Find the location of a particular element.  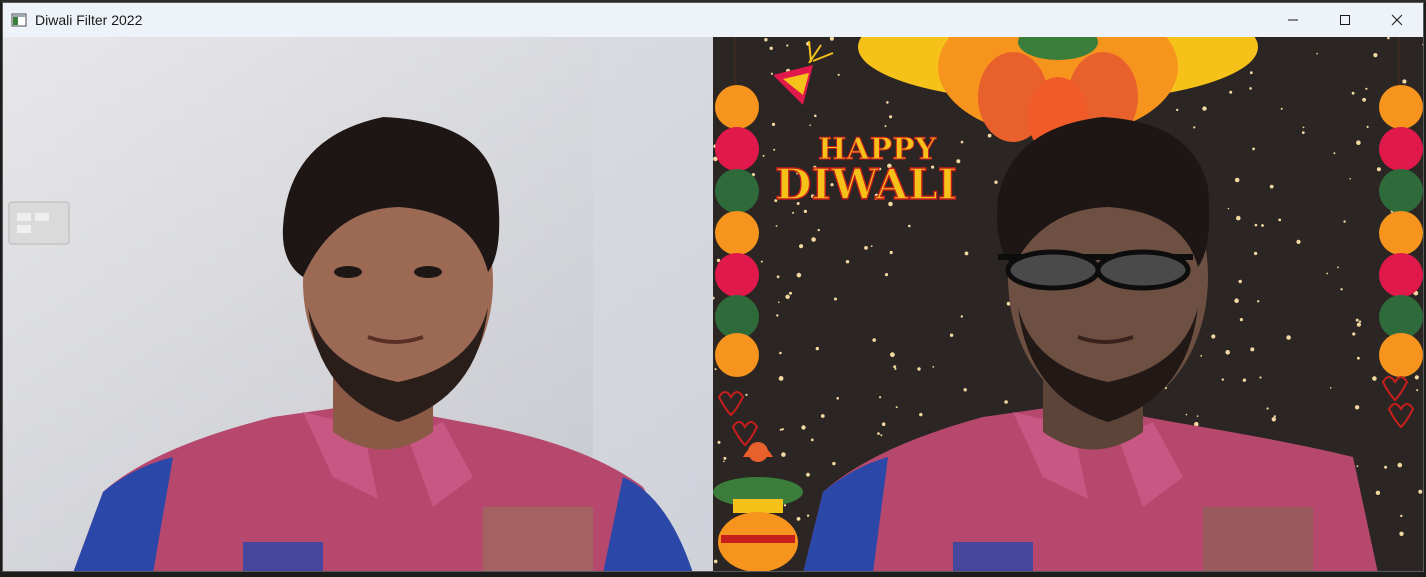

title-bar: Diwali Filter 2022 is located at coordinates (713, 20).